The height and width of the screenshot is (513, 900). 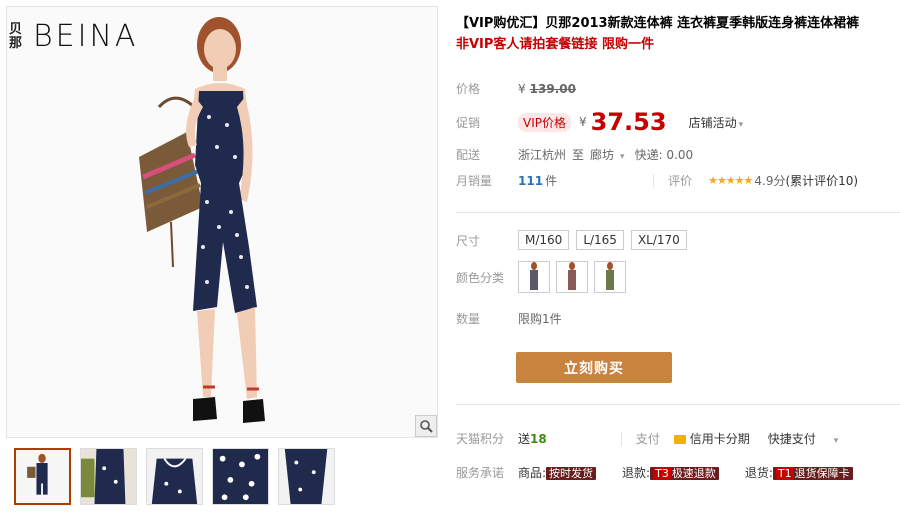 What do you see at coordinates (602, 155) in the screenshot?
I see `delivery-to: 廊坊` at bounding box center [602, 155].